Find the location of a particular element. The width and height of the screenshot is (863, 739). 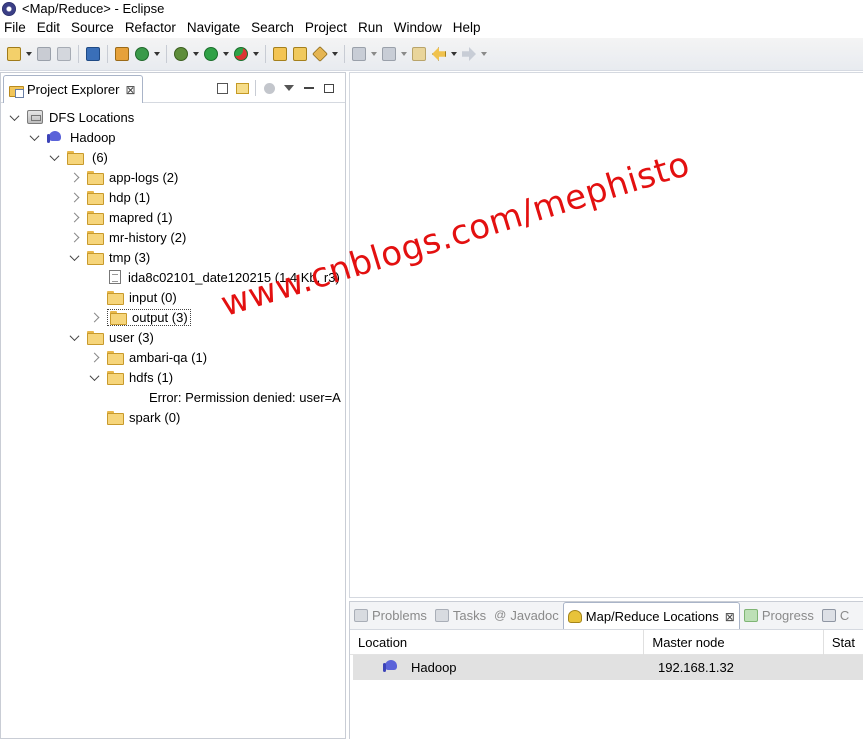

collapse-all-button is located at coordinates (222, 88).